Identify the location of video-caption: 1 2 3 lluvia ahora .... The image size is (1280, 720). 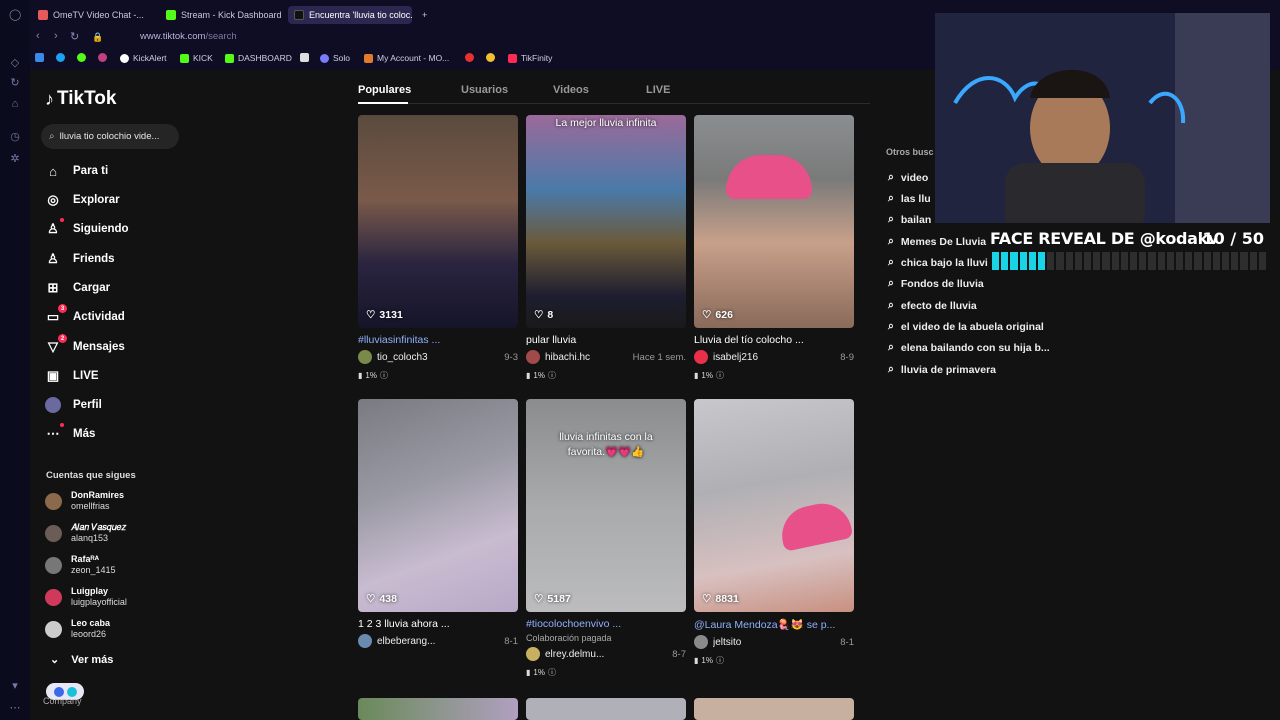
(438, 624).